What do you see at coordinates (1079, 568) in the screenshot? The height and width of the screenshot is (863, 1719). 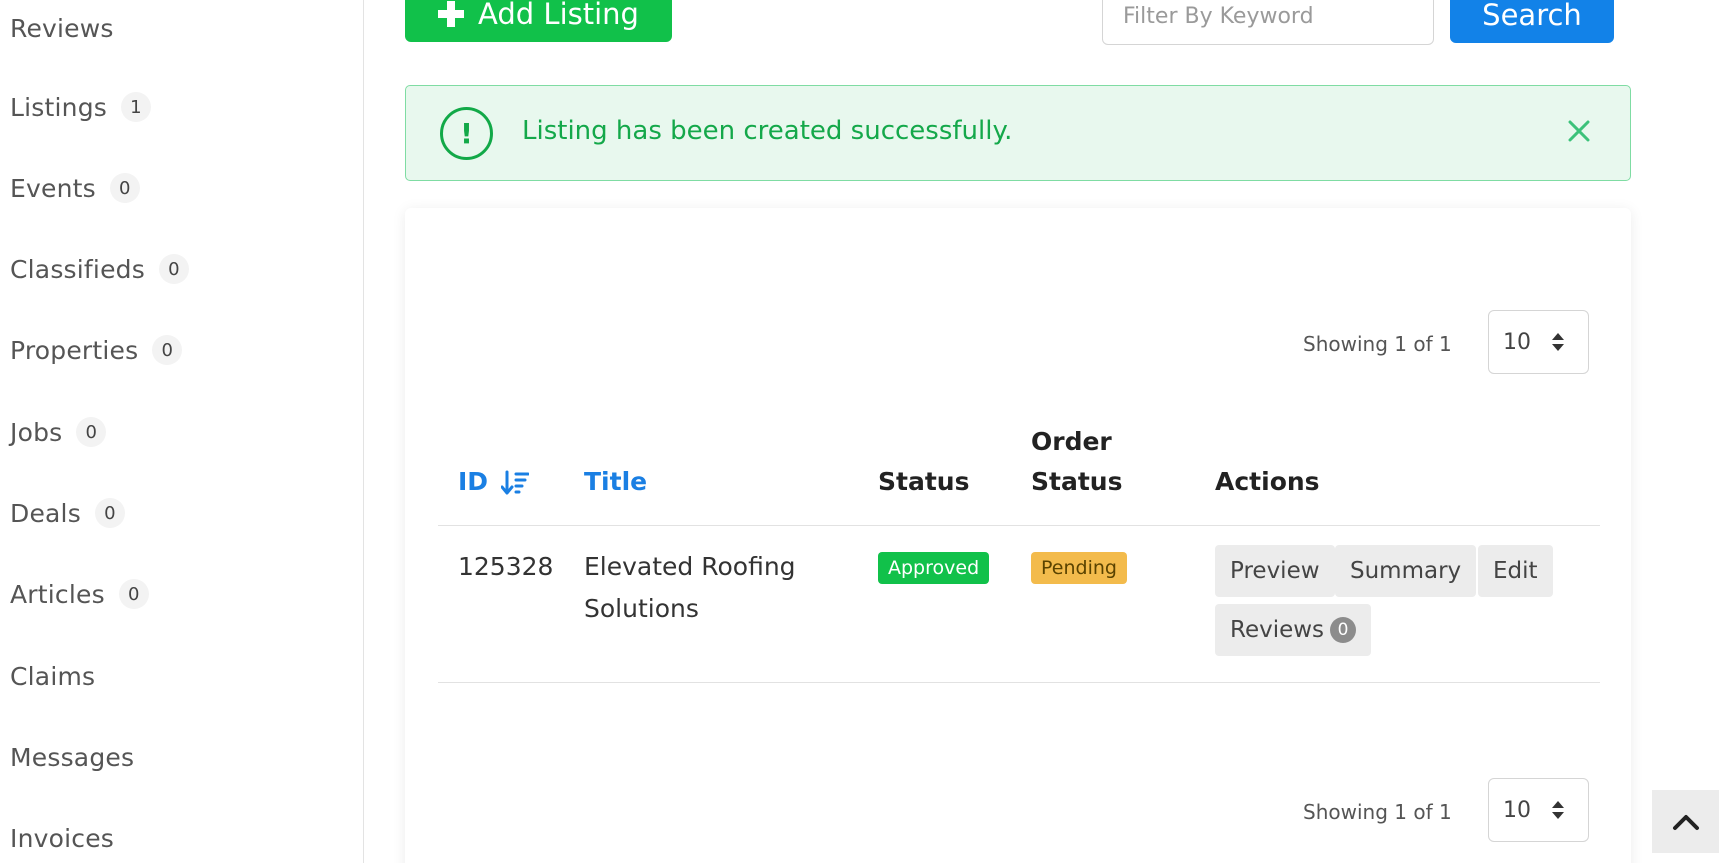 I see `order-status-badge: Pending` at bounding box center [1079, 568].